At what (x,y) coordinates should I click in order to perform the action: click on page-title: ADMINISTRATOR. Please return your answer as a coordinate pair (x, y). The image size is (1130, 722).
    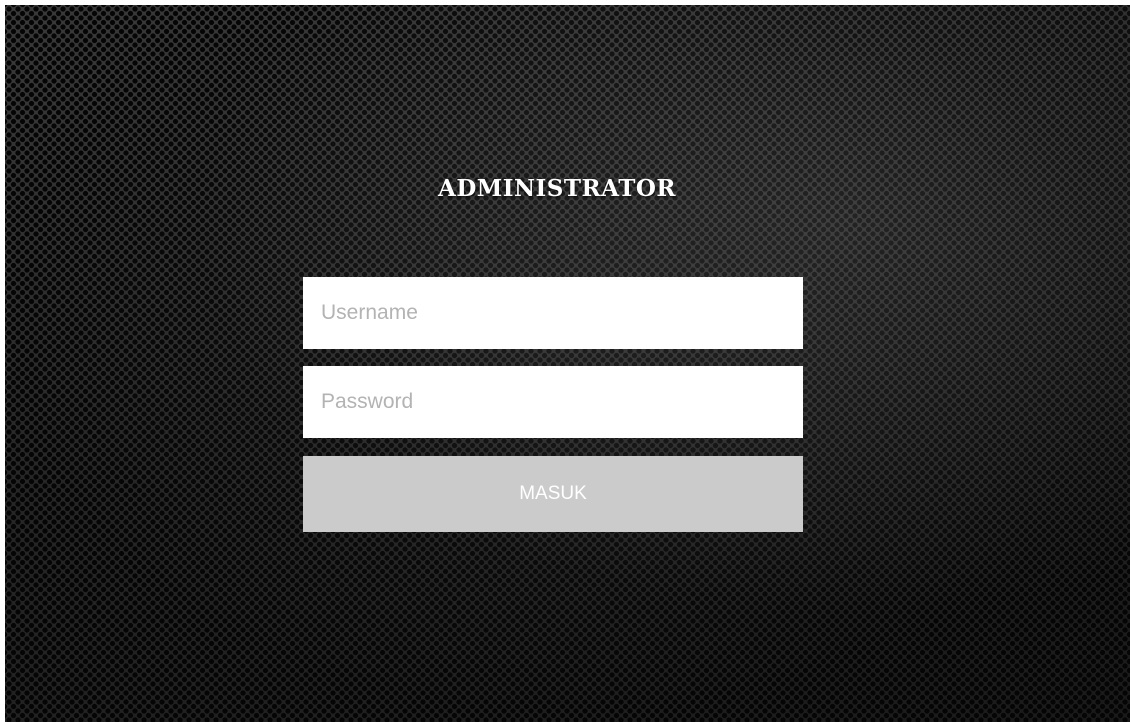
    Looking at the image, I should click on (557, 188).